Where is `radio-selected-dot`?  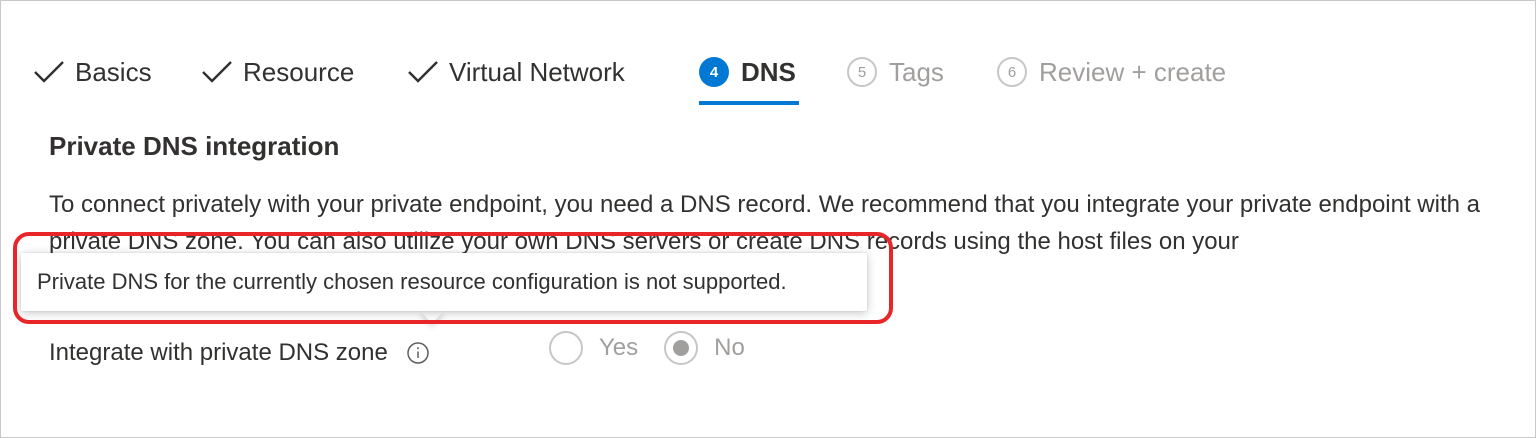
radio-selected-dot is located at coordinates (681, 348).